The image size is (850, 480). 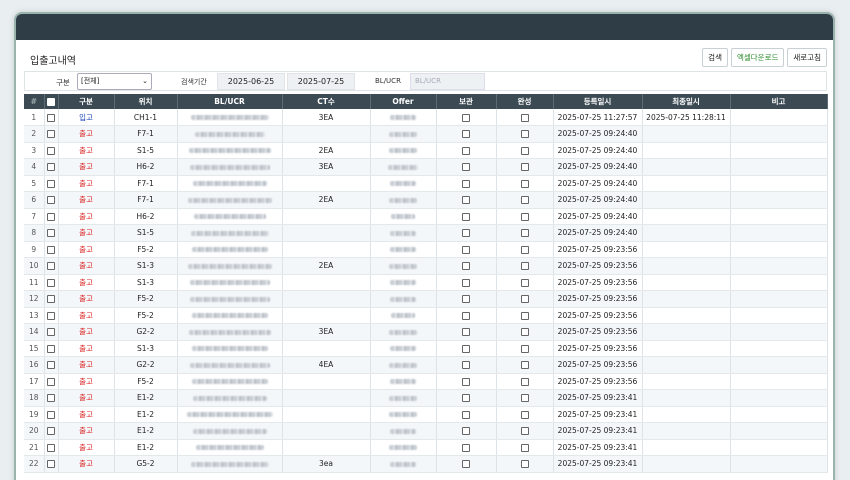 I want to click on table-row: 8 출고 S1-5 2025-07-25 09:24:40, so click(x=426, y=233).